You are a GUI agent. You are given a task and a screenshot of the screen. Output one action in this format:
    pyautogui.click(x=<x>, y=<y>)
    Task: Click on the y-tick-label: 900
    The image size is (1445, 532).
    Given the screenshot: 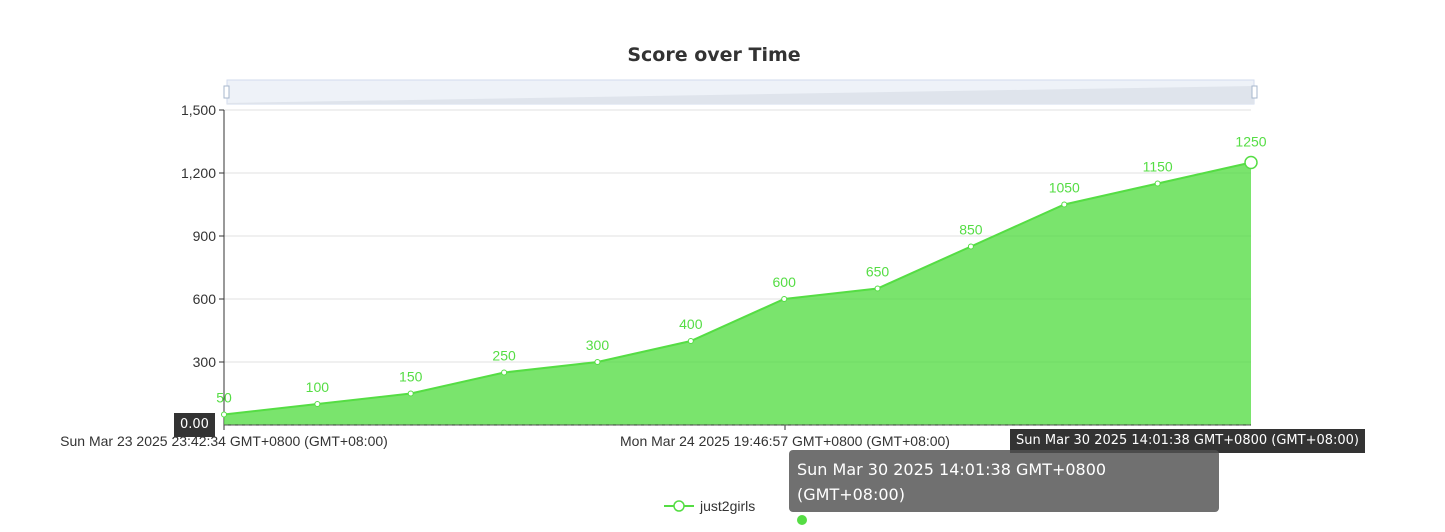 What is the action you would take?
    pyautogui.click(x=205, y=236)
    